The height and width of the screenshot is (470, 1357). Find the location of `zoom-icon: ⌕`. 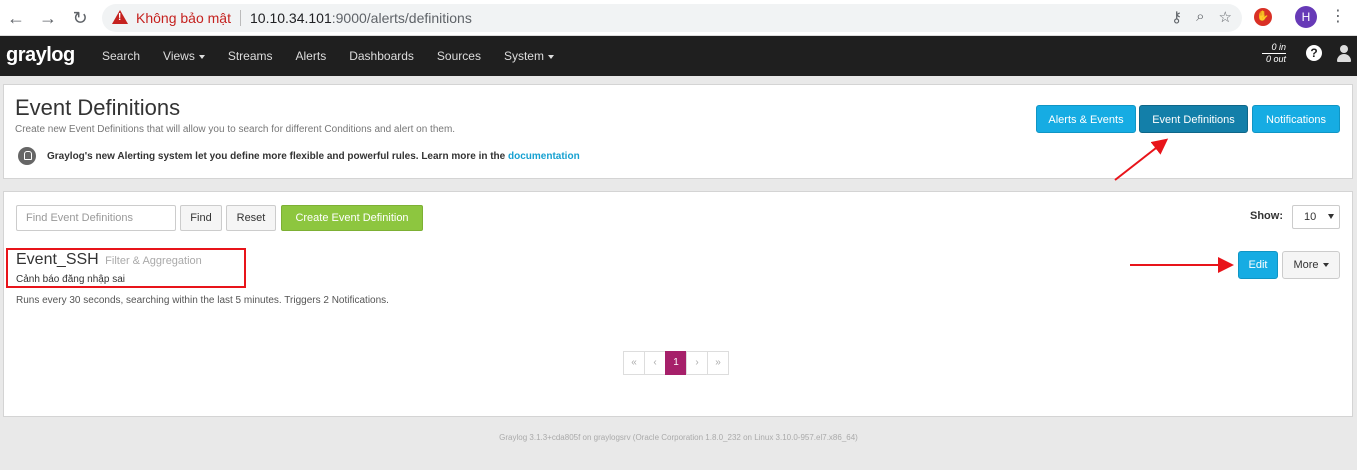

zoom-icon: ⌕ is located at coordinates (1200, 17).